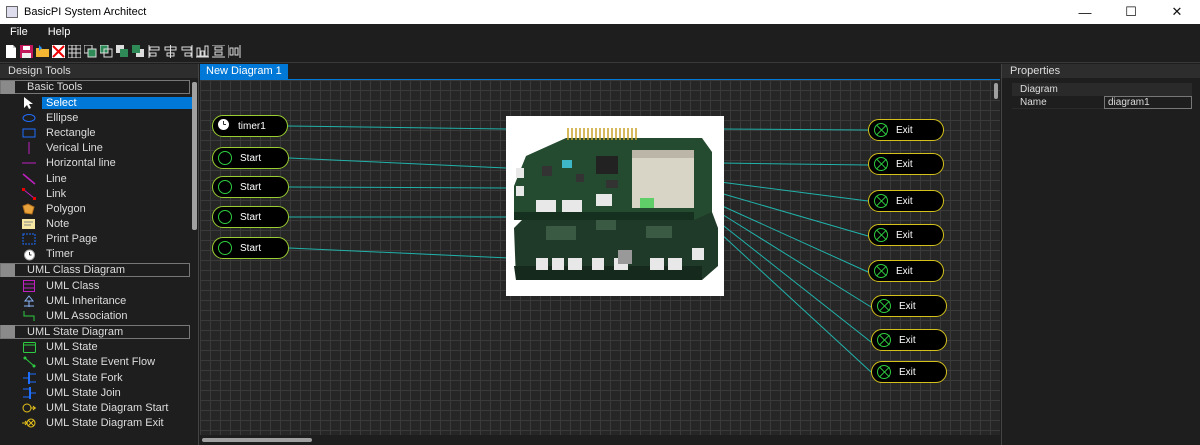  Describe the element at coordinates (96, 163) in the screenshot. I see `tool-horizontal-line: Horizontal line` at that location.